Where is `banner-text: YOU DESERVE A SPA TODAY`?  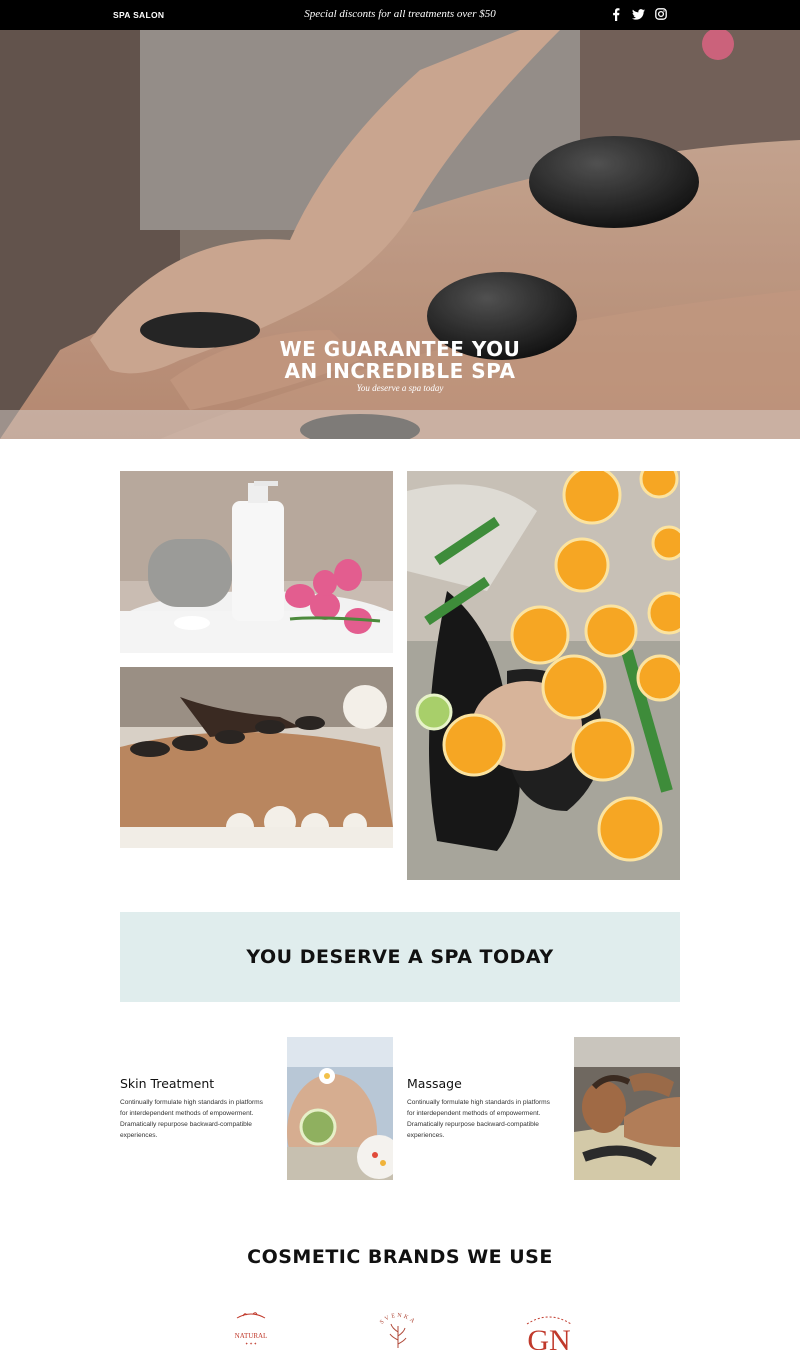
banner-text: YOU DESERVE A SPA TODAY is located at coordinates (400, 957).